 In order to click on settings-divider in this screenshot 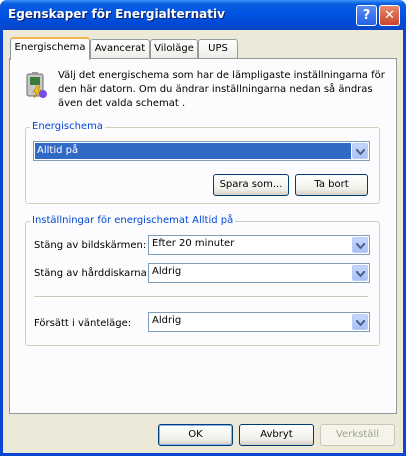, I will do `click(201, 297)`.